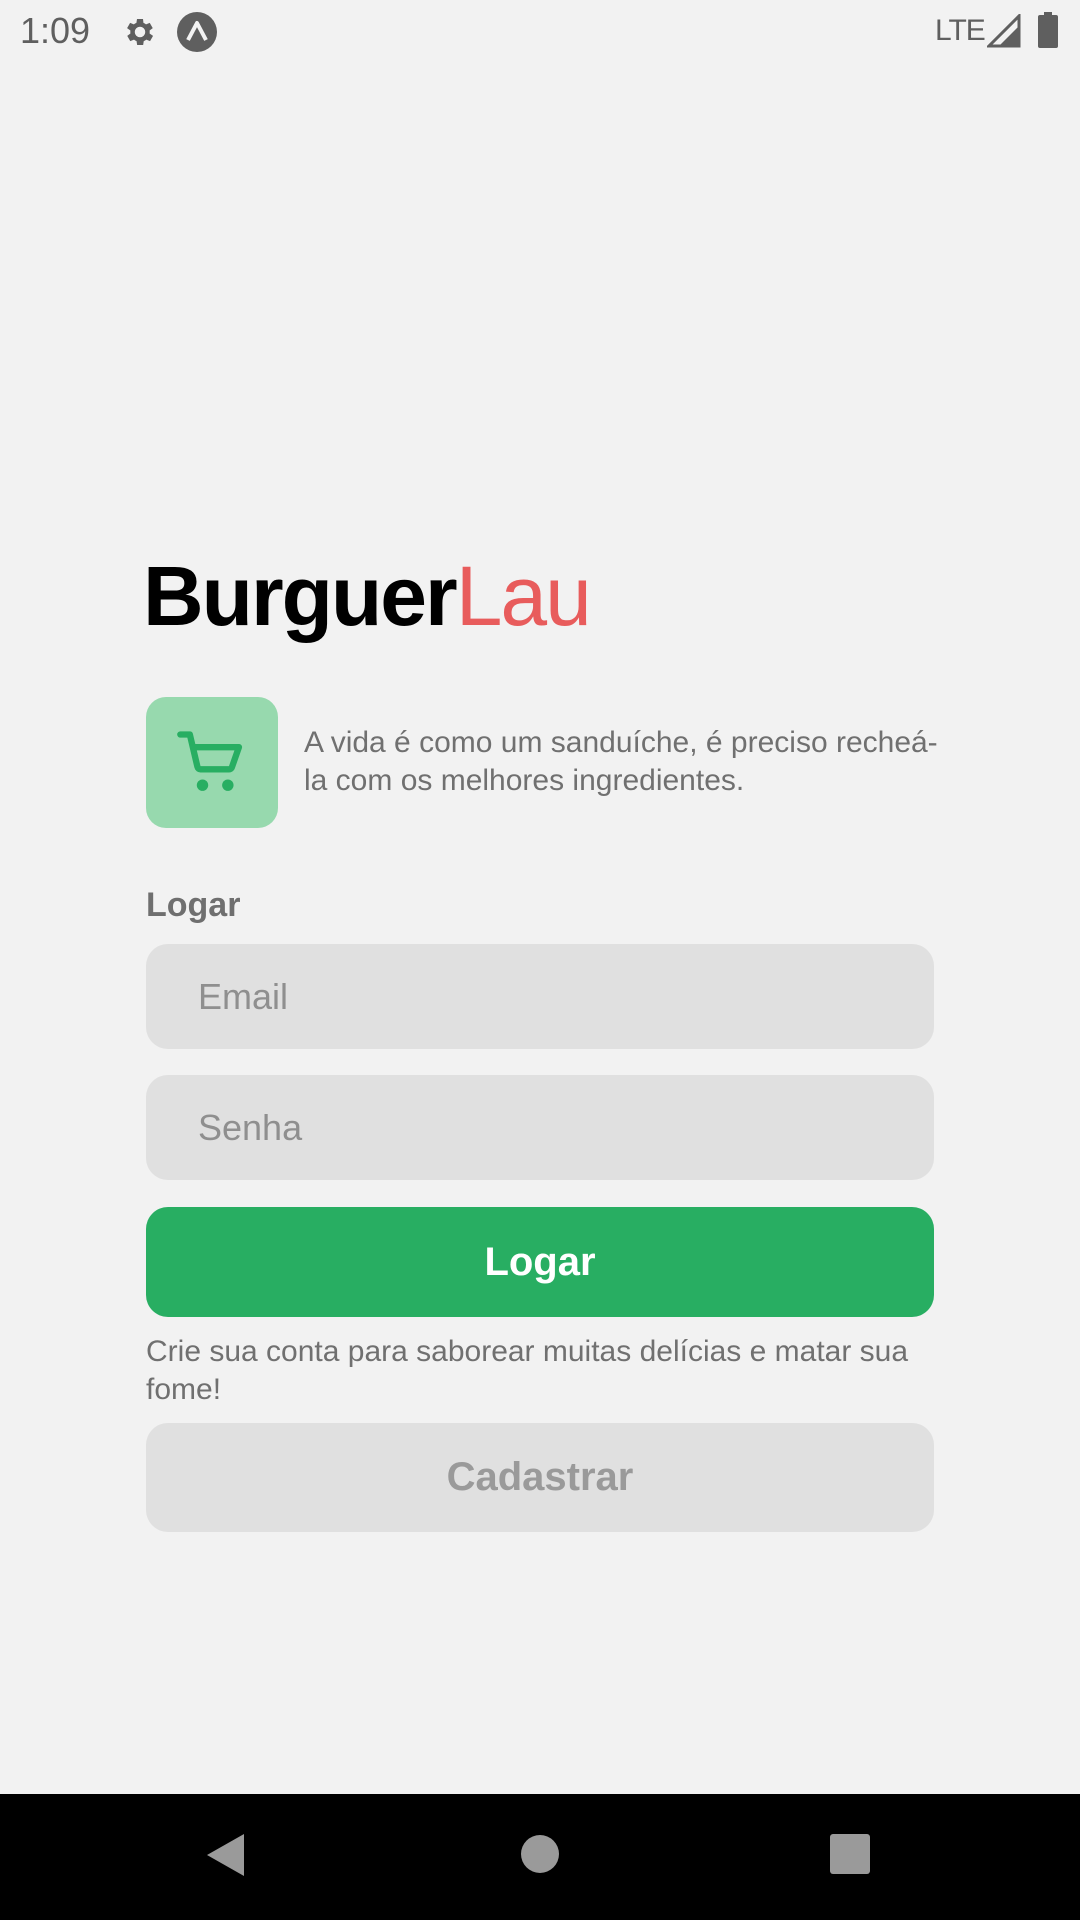 This screenshot has height=1920, width=1080. What do you see at coordinates (850, 1856) in the screenshot?
I see `recents-icon` at bounding box center [850, 1856].